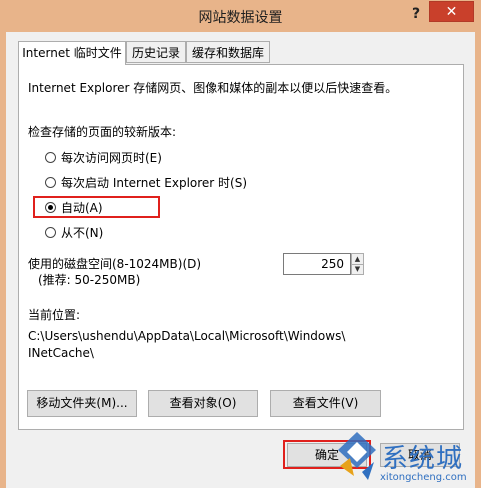 This screenshot has width=481, height=488. Describe the element at coordinates (213, 88) in the screenshot. I see `intro-text: Internet Explorer 存储网页、图像和媒体的副本以便以后快速查看。` at that location.